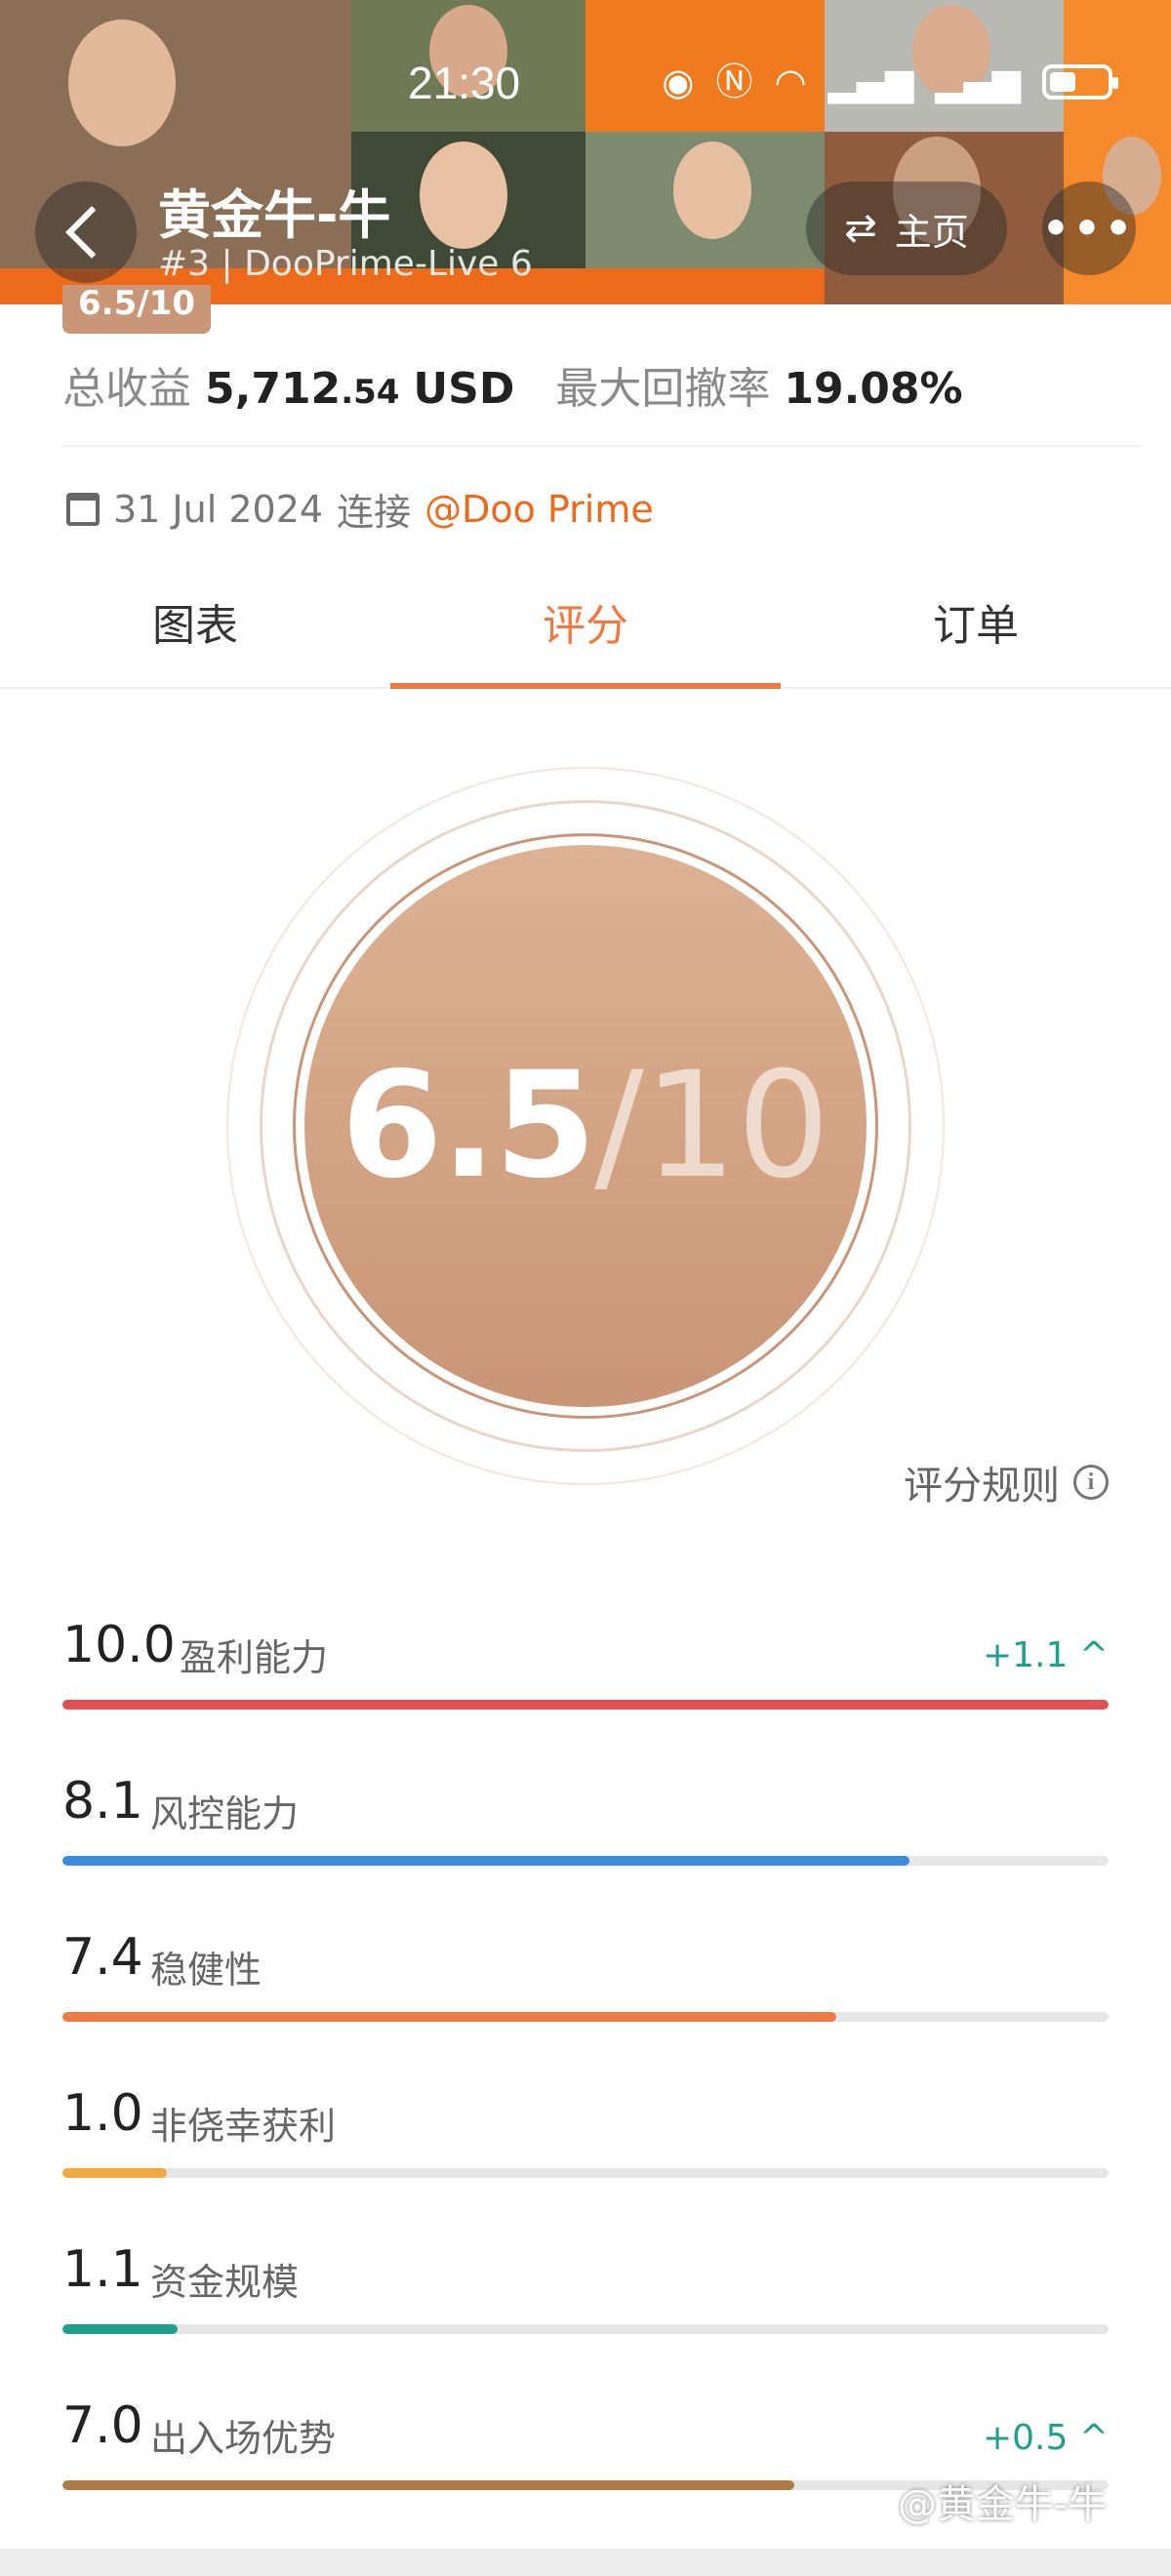  What do you see at coordinates (585, 1830) in the screenshot?
I see `metric-risk-control: 8.1 风控能力` at bounding box center [585, 1830].